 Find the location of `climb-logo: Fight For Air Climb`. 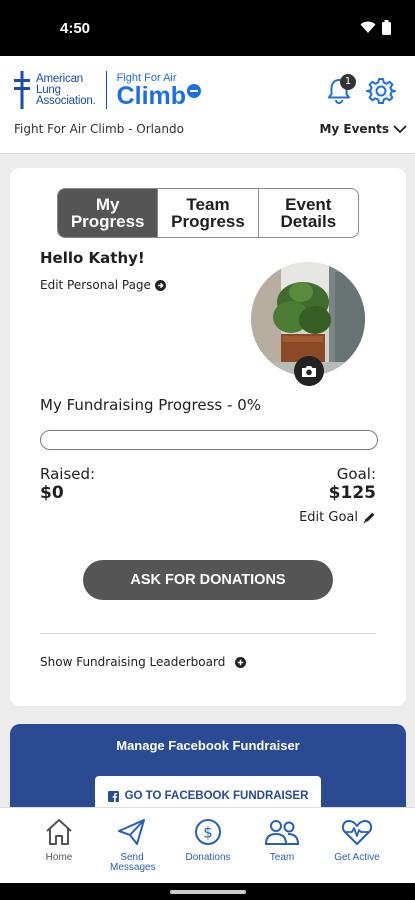

climb-logo: Fight For Air Climb is located at coordinates (159, 91).